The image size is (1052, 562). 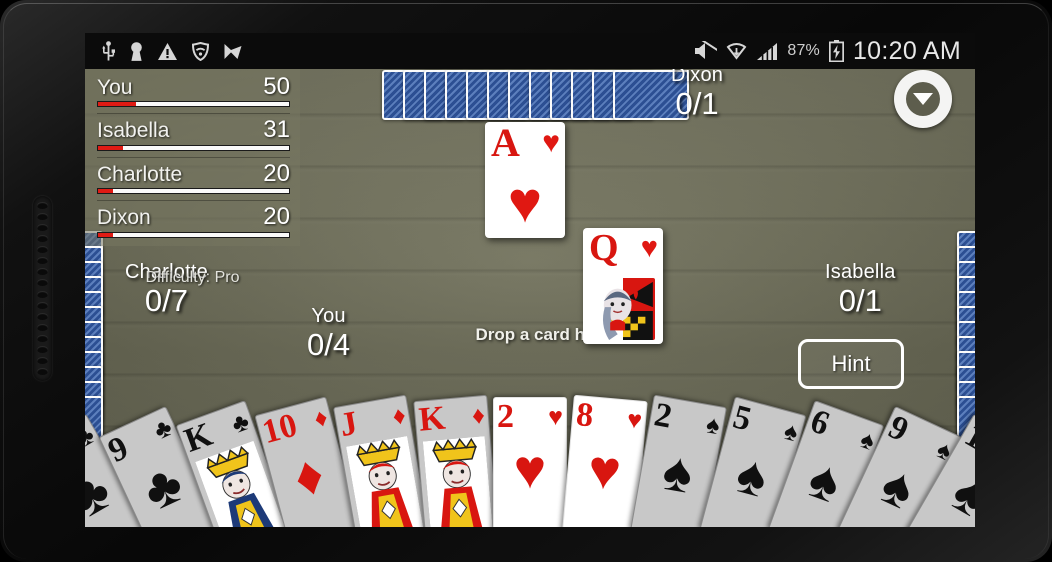 I want to click on hand-card: 2 ♥ ♥, so click(x=530, y=462).